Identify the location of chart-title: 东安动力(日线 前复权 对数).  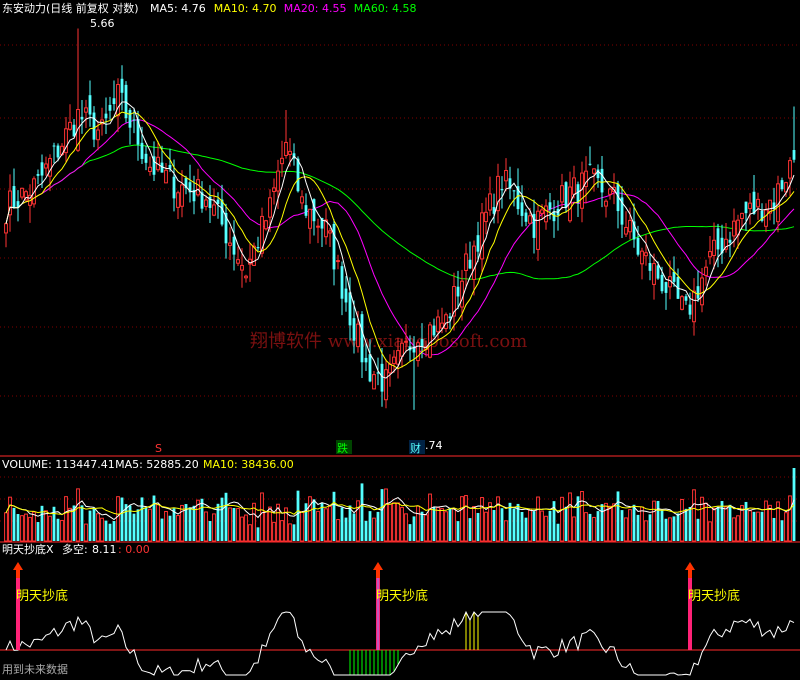
(70, 8).